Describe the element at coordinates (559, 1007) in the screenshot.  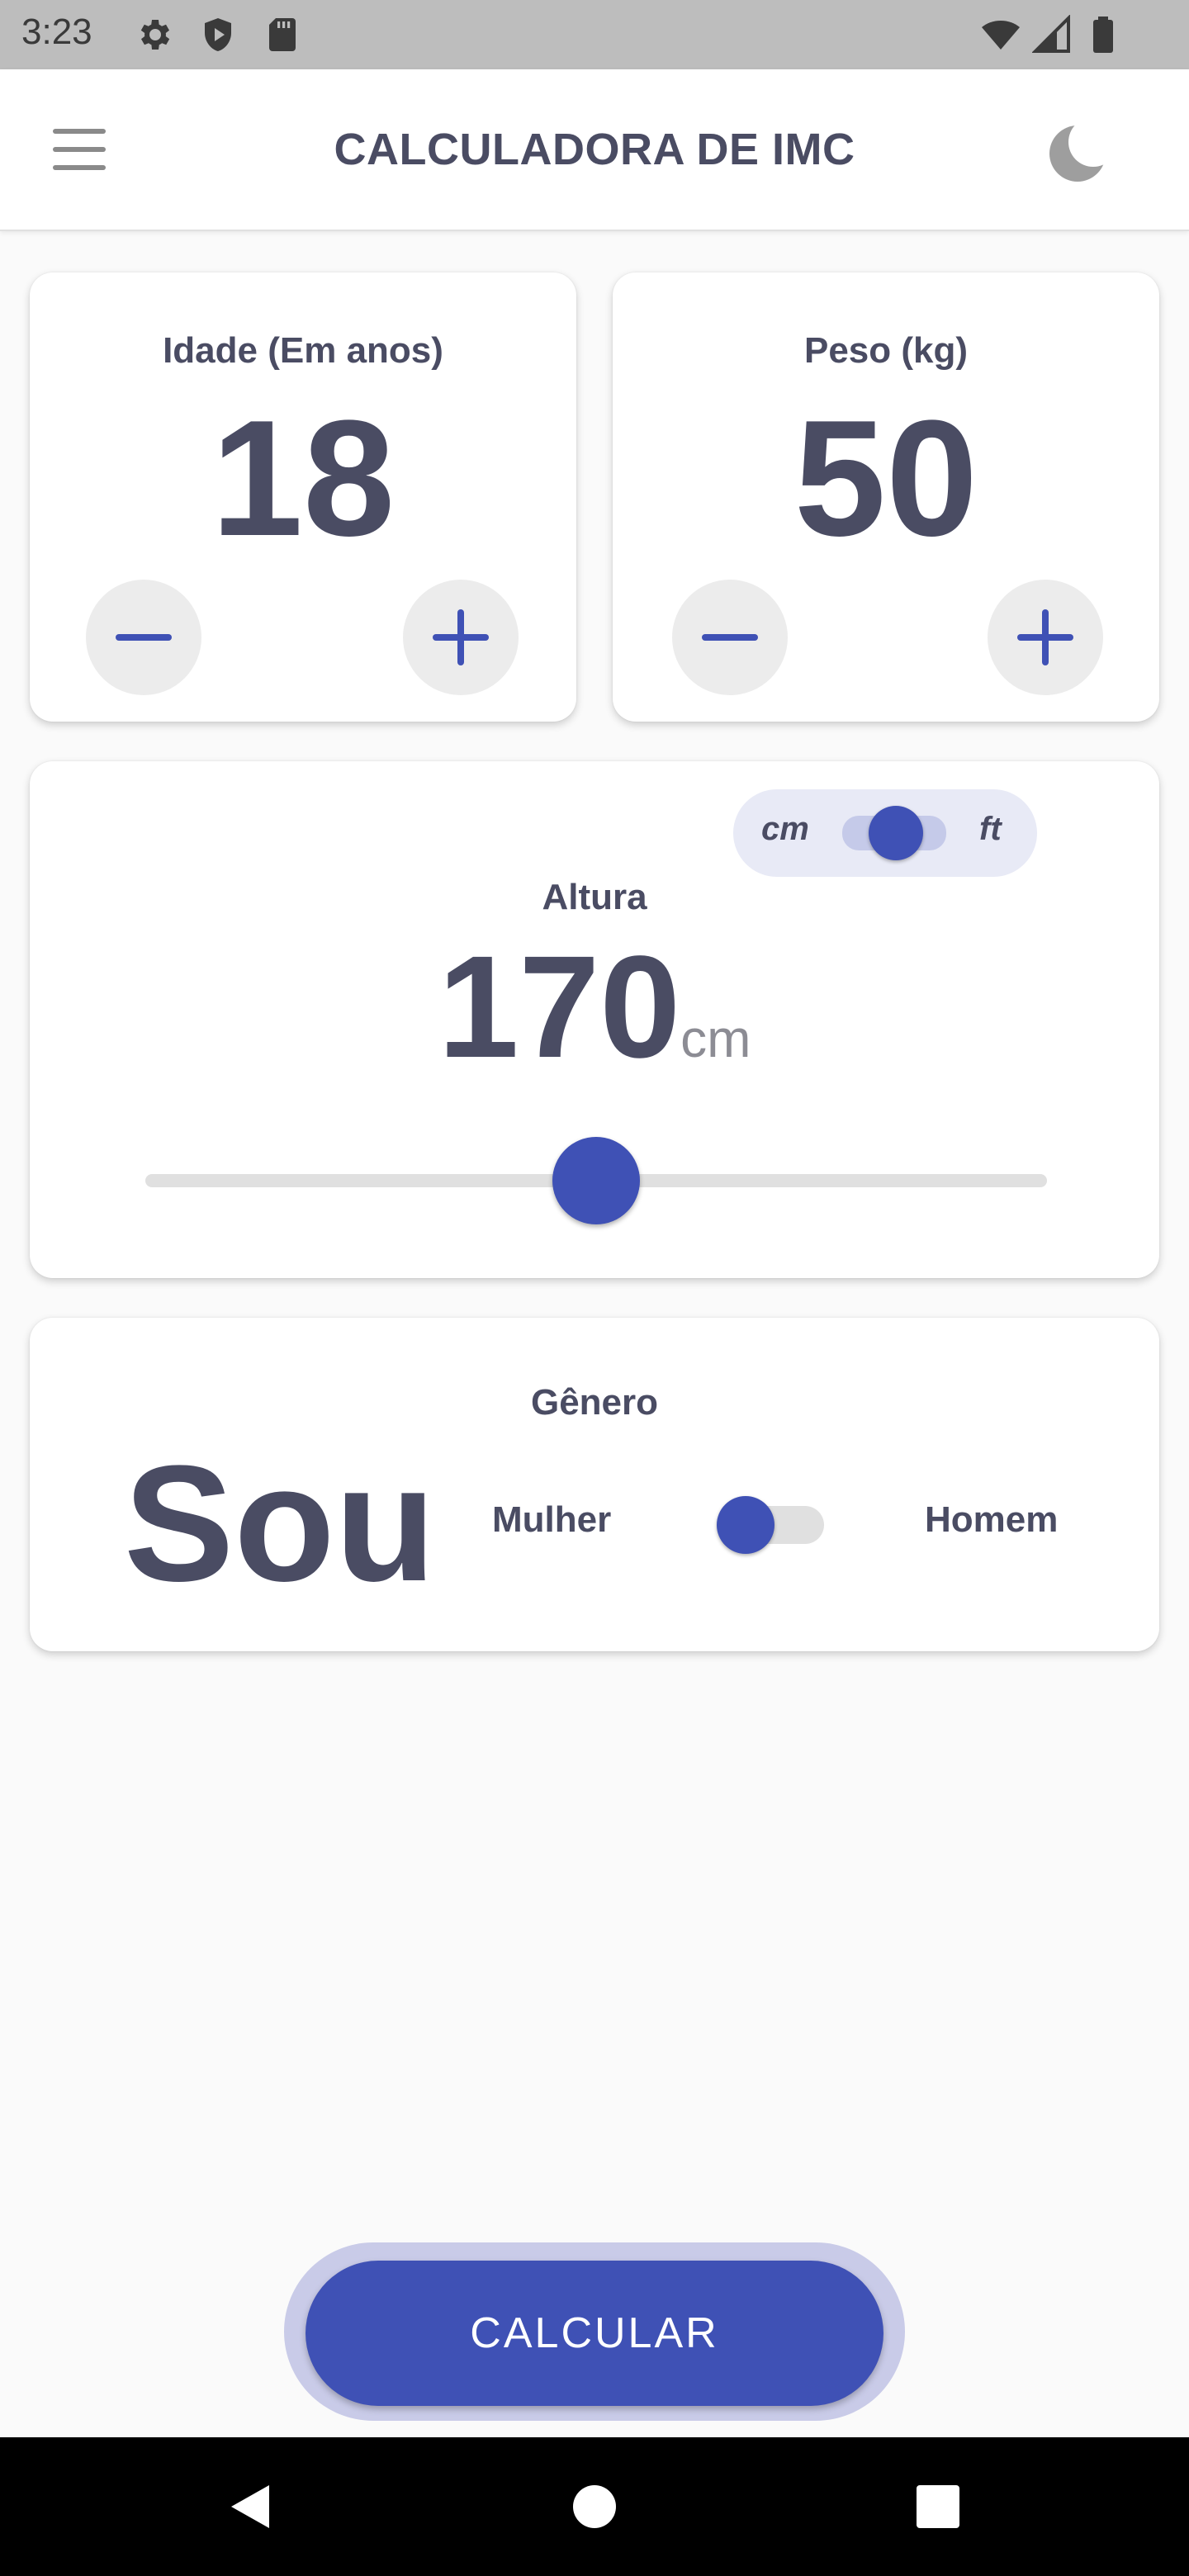
I see `height-value: 170` at that location.